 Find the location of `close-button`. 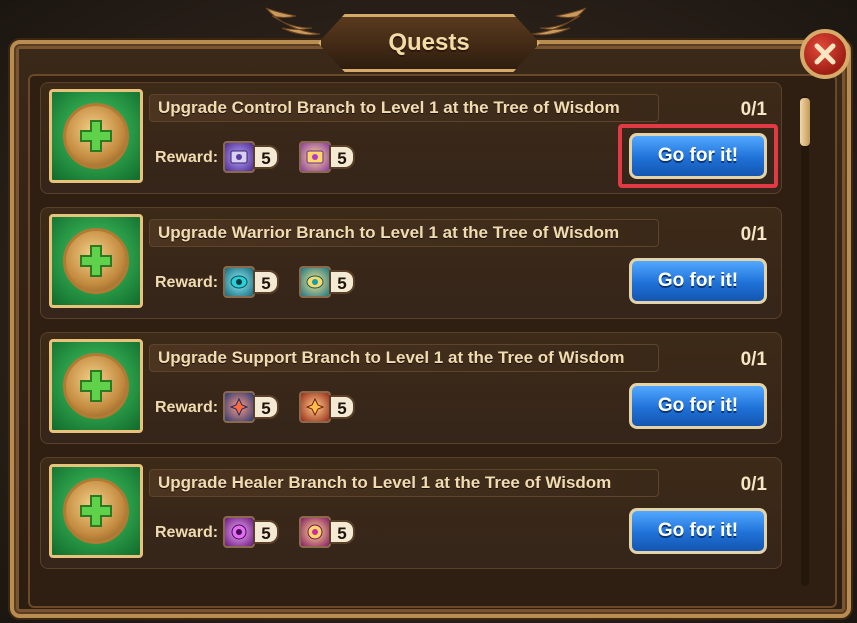

close-button is located at coordinates (825, 54).